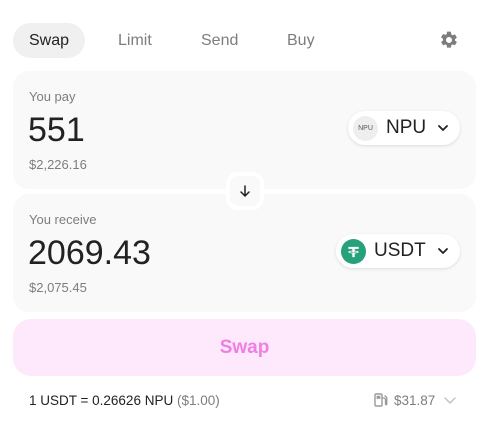 The width and height of the screenshot is (499, 436). I want to click on tab-swap: Swap, so click(49, 40).